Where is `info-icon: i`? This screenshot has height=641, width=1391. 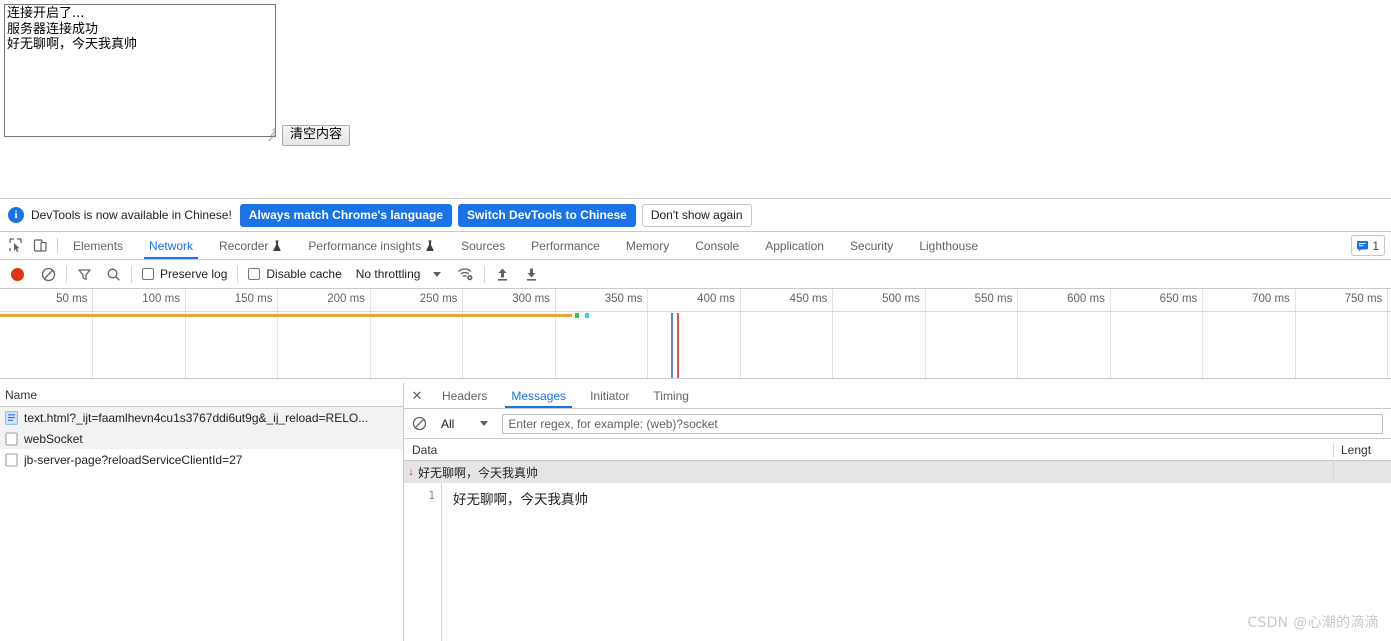
info-icon: i is located at coordinates (16, 215).